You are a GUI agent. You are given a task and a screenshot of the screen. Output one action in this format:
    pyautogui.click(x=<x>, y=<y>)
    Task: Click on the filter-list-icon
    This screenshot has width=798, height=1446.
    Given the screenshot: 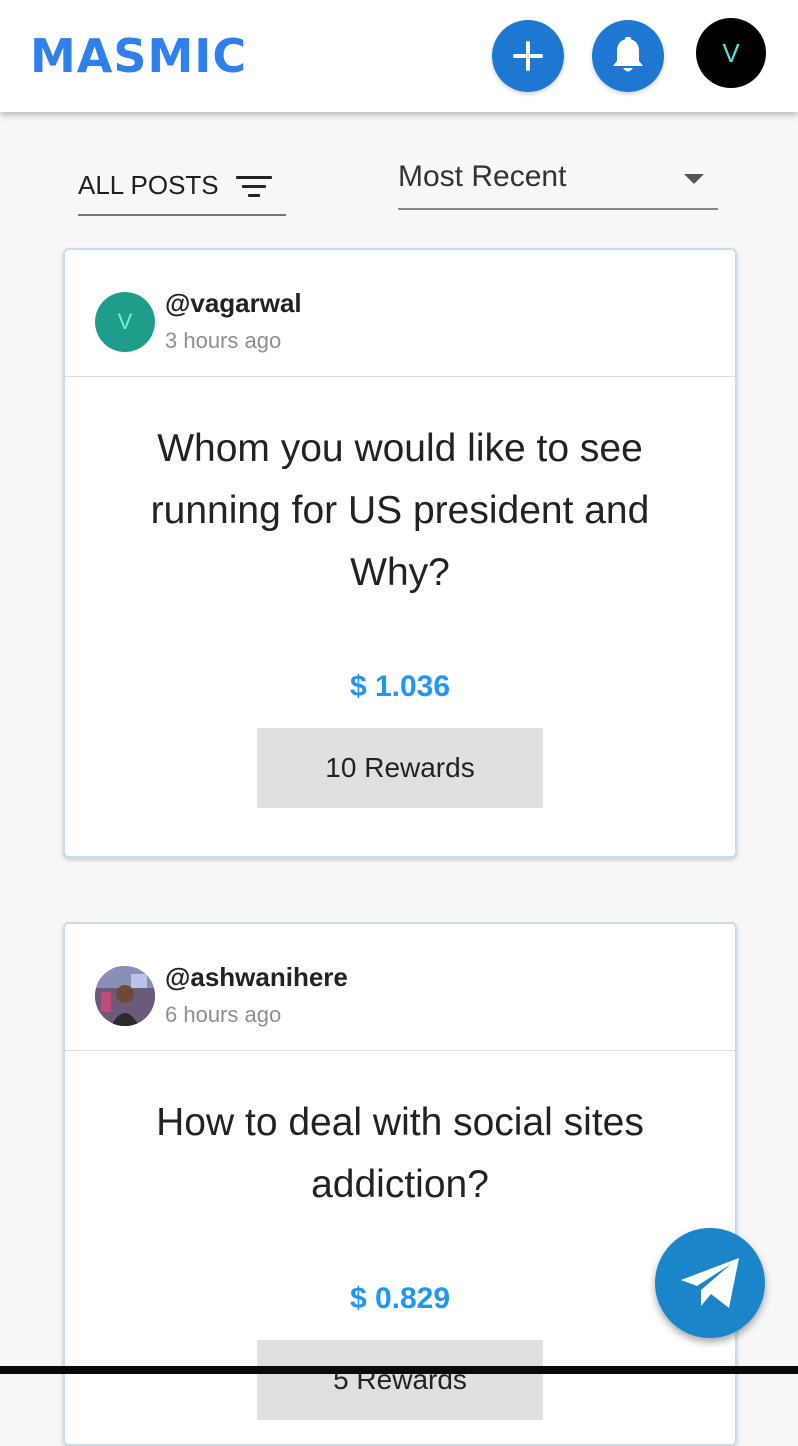 What is the action you would take?
    pyautogui.click(x=254, y=187)
    